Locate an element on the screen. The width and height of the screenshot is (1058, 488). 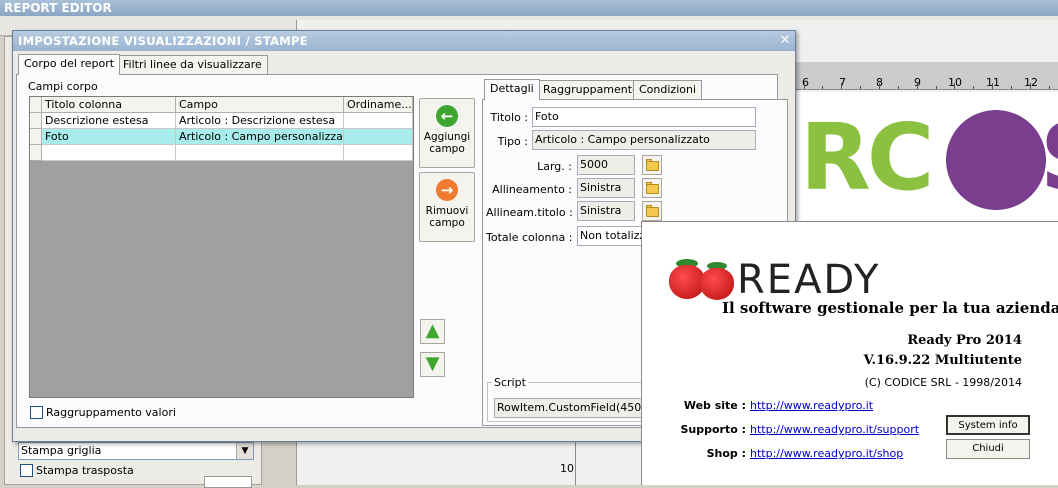
arrow-down-icon: ▼ is located at coordinates (432, 363).